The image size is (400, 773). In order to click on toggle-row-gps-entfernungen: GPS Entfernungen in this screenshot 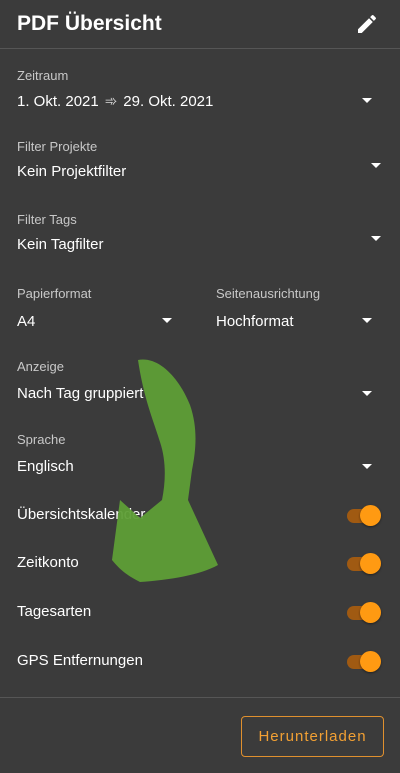, I will do `click(200, 662)`.